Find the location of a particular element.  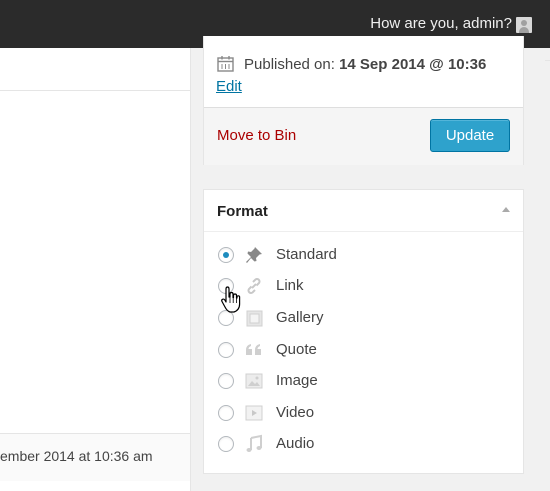

format-label: Image is located at coordinates (297, 380).